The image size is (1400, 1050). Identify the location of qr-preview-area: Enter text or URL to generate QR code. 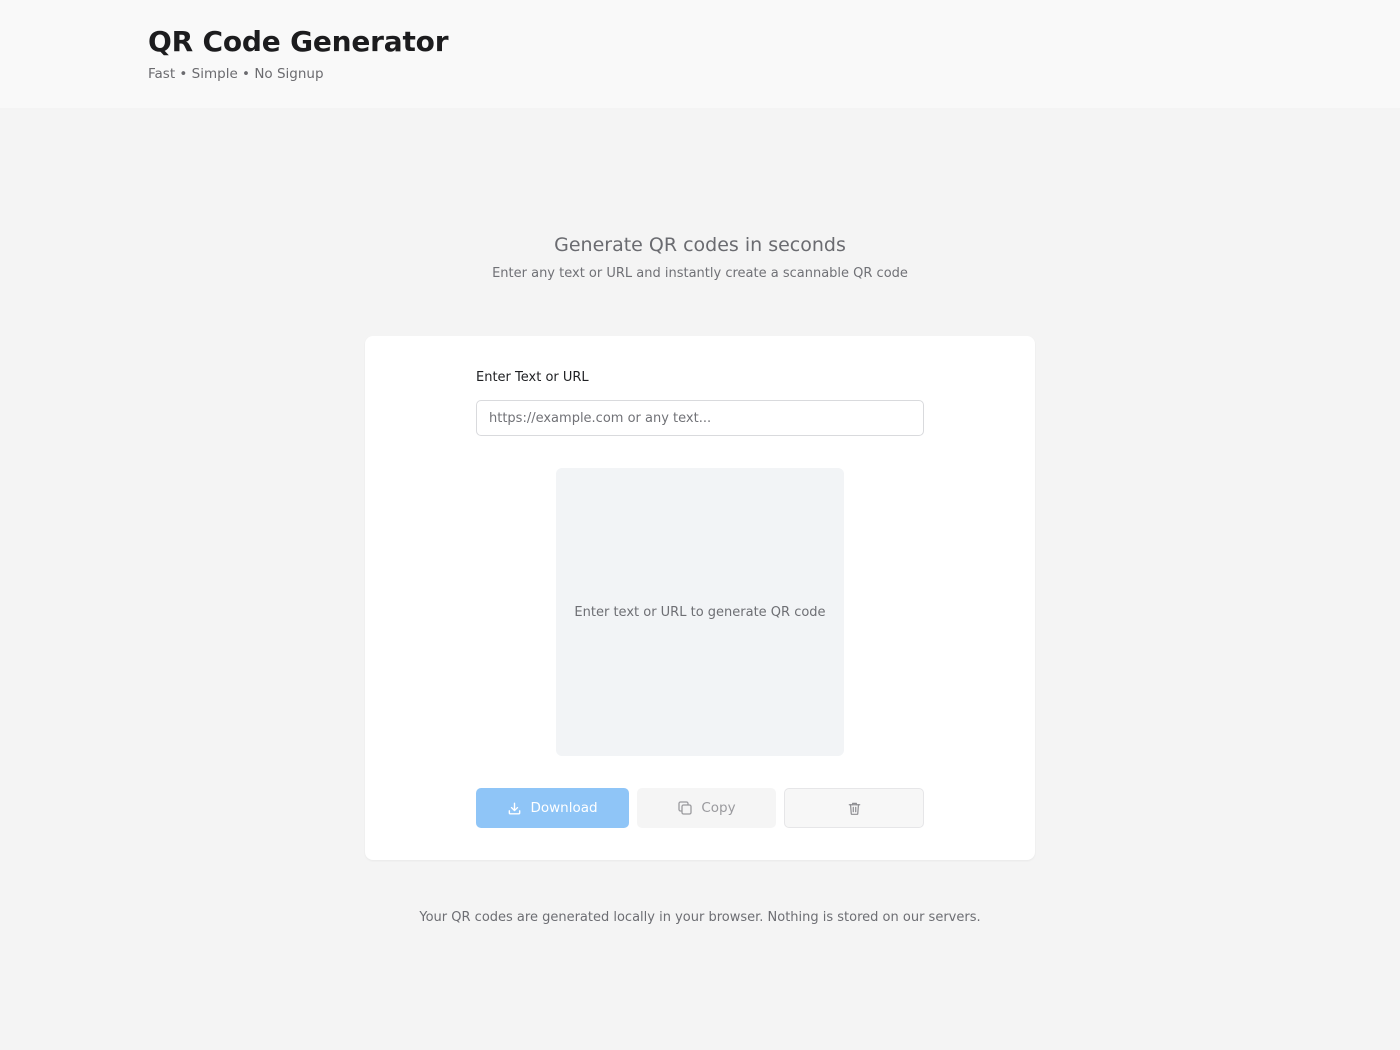
(700, 612).